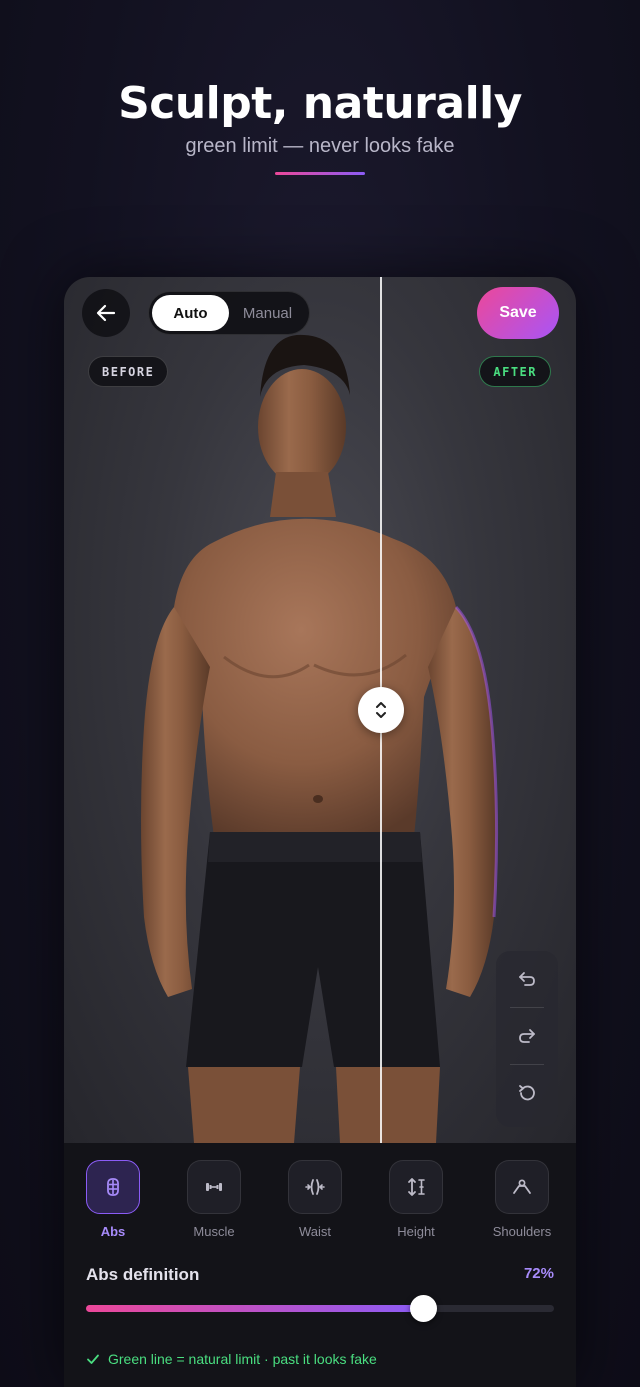 This screenshot has width=640, height=1387. I want to click on after-label: AFTER, so click(515, 371).